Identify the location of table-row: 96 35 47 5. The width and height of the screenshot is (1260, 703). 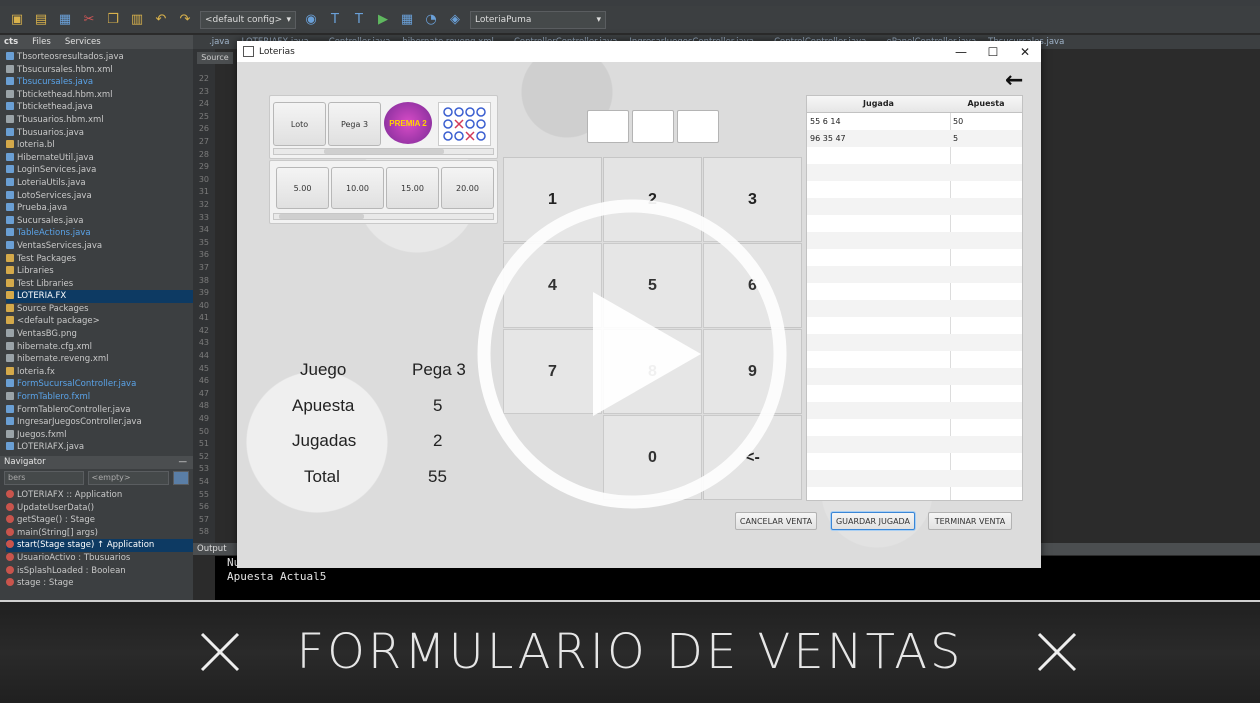
(914, 138).